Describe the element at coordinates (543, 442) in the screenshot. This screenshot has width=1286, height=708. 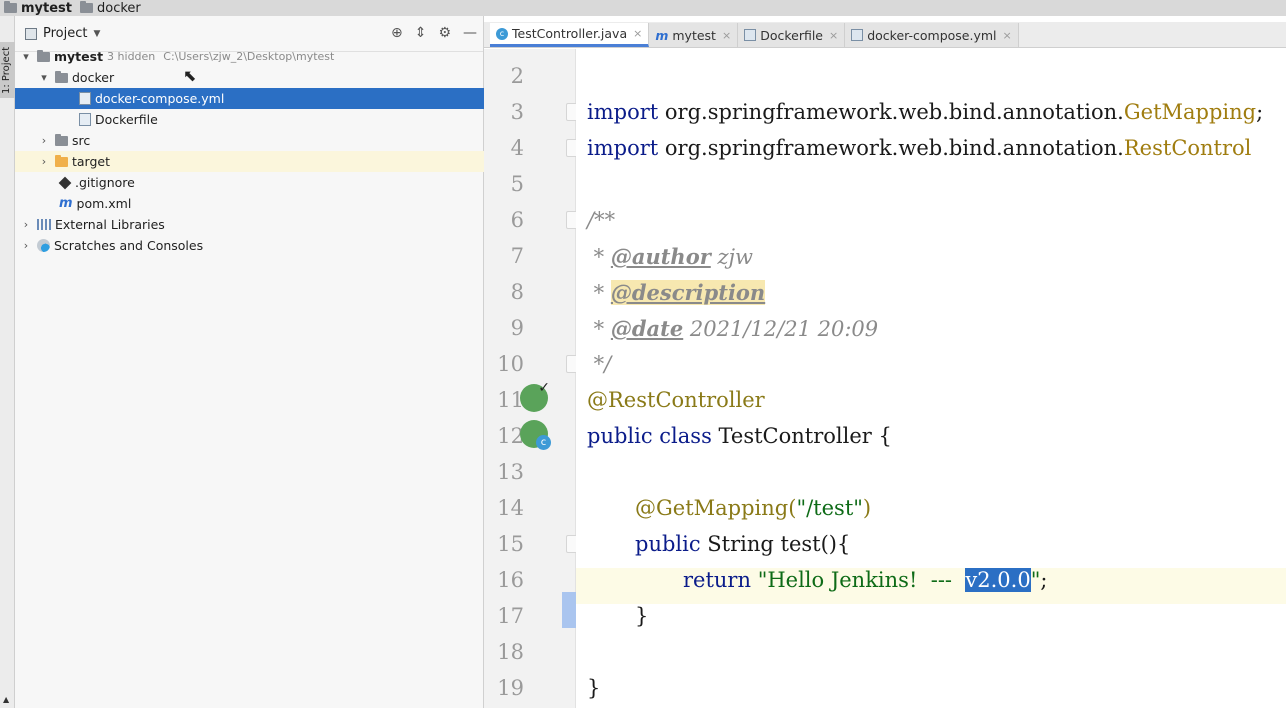
I see `class-badge-icon: c` at that location.